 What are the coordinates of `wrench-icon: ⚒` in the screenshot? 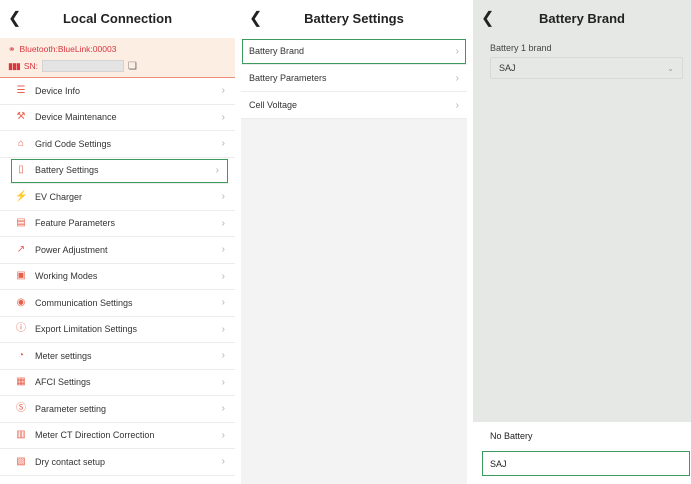 It's located at (21, 117).